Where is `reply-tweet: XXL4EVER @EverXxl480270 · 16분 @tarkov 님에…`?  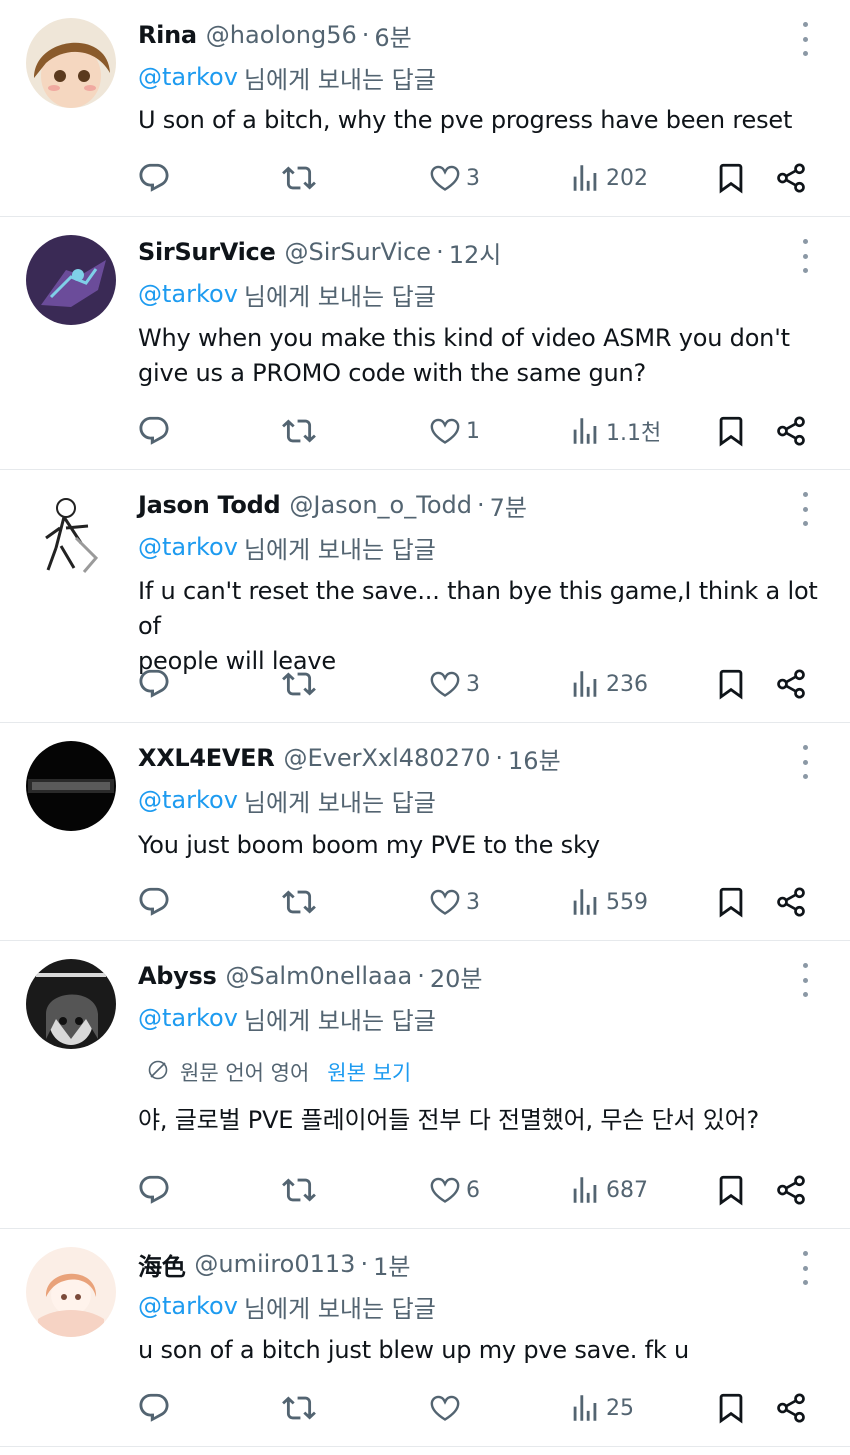 reply-tweet: XXL4EVER @EverXxl480270 · 16분 @tarkov 님에… is located at coordinates (425, 832).